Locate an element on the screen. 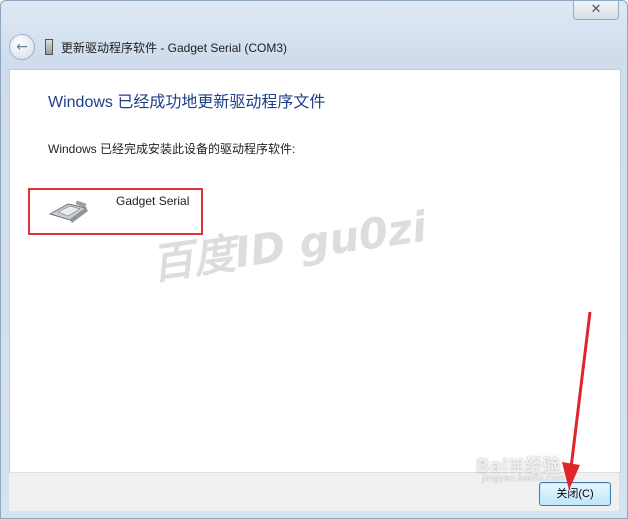  close-icon: ✕ is located at coordinates (596, 9).